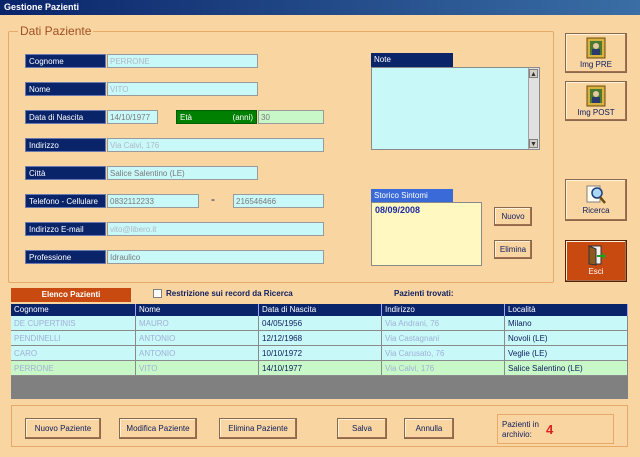 This screenshot has height=457, width=640. Describe the element at coordinates (455, 108) in the screenshot. I see `note-textarea` at that location.